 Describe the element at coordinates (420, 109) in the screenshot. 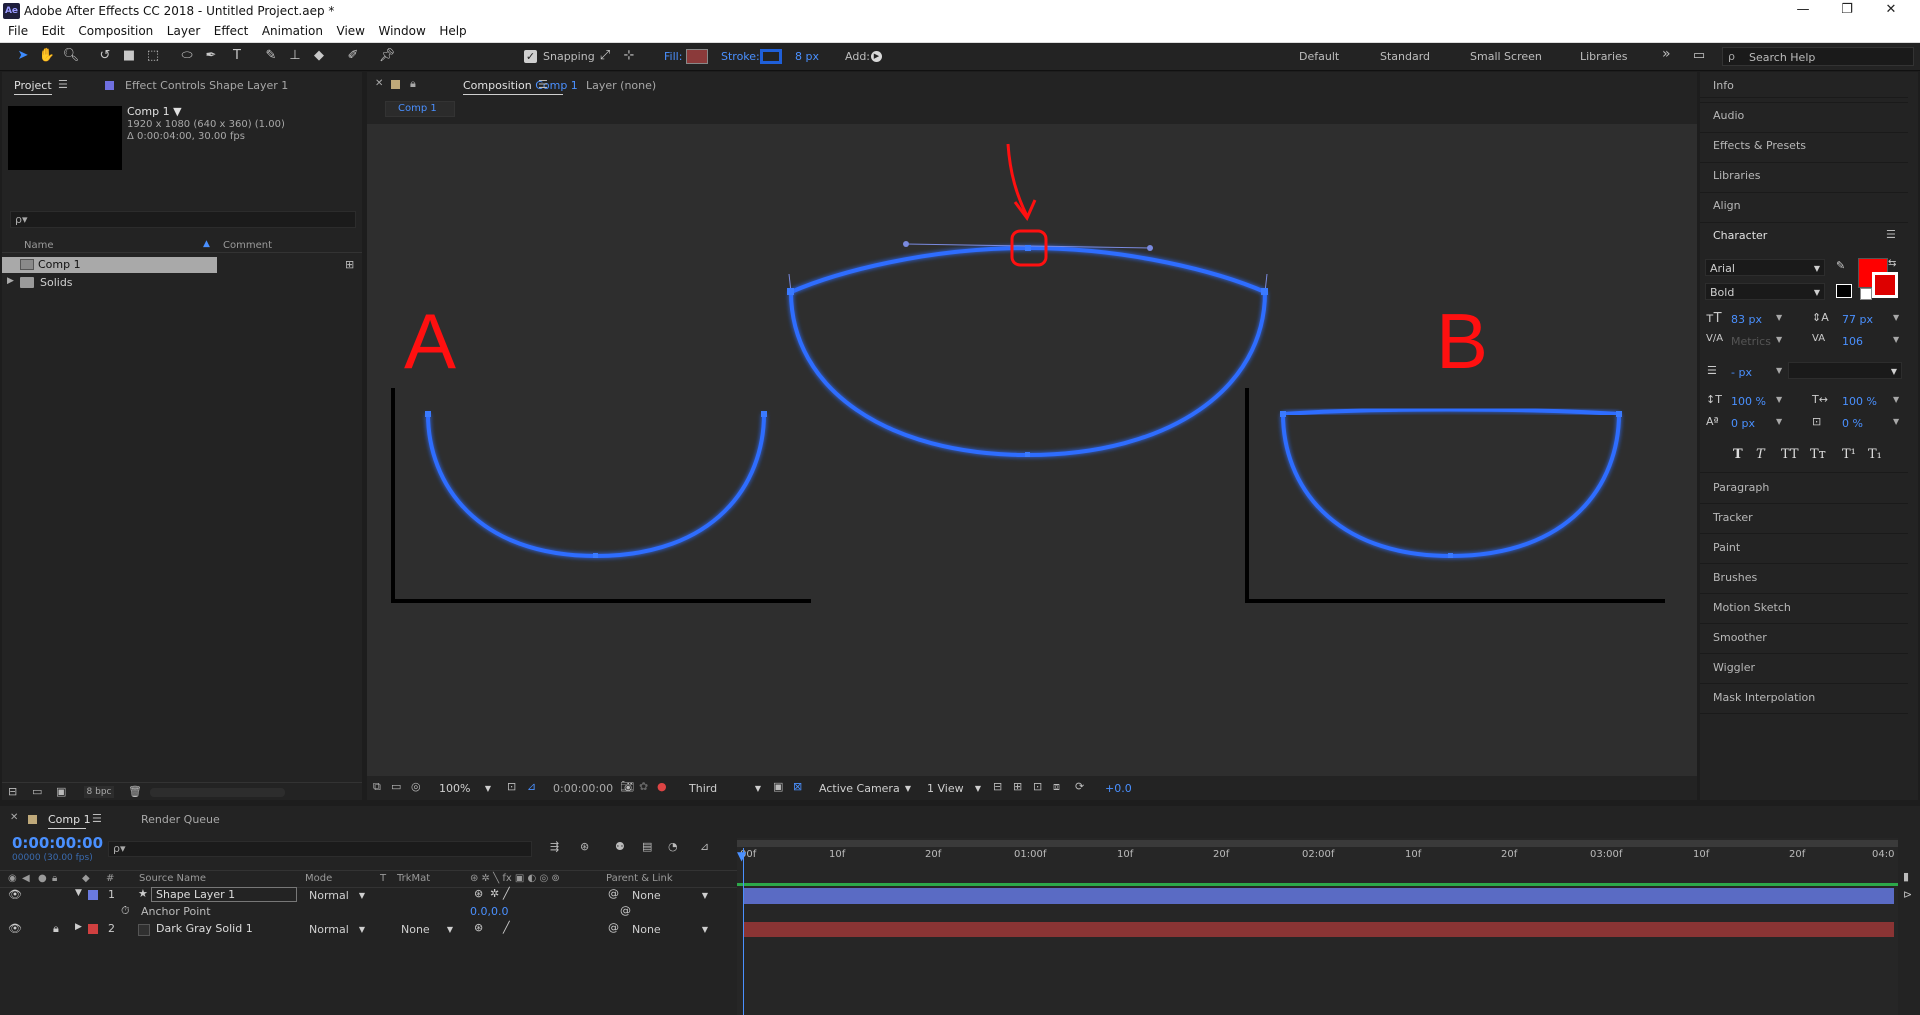

I see `comp-breadcrumb: Comp 1` at that location.